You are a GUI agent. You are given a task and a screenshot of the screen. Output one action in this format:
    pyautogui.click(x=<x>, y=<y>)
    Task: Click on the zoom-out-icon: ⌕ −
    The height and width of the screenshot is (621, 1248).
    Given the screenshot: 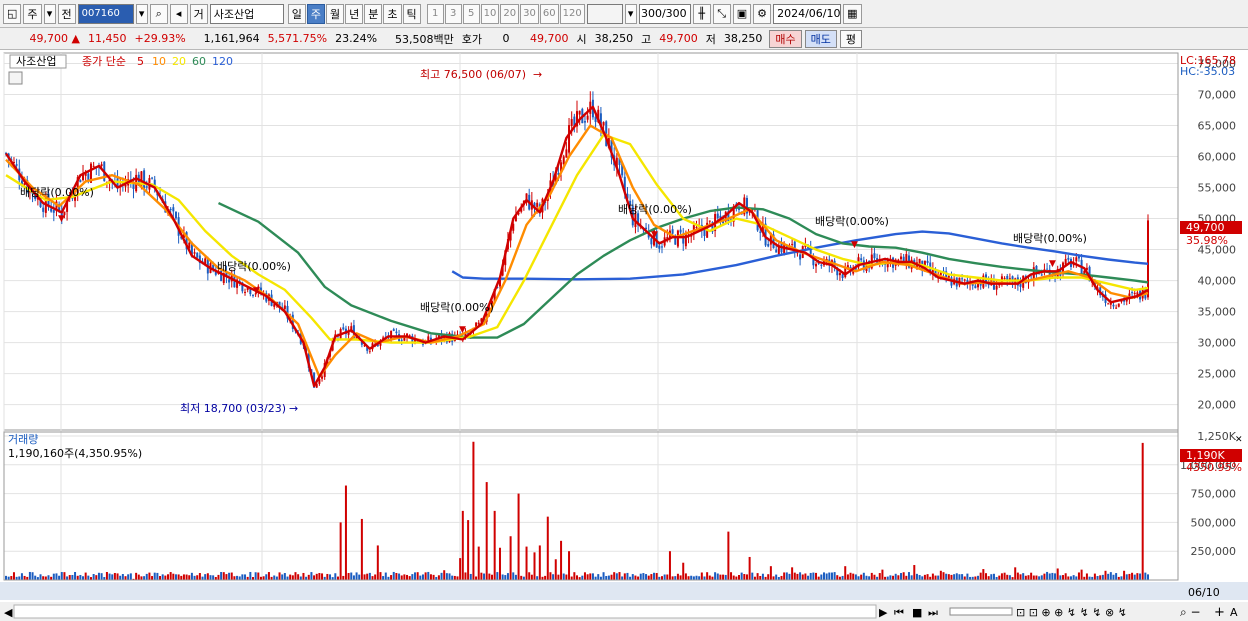 What is the action you would take?
    pyautogui.click(x=1190, y=612)
    